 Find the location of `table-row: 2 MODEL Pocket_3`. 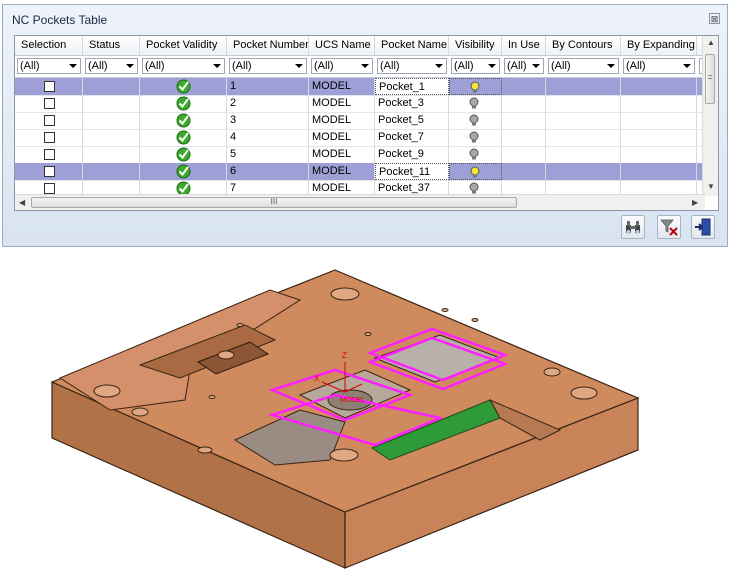

table-row: 2 MODEL Pocket_3 is located at coordinates (360, 104).